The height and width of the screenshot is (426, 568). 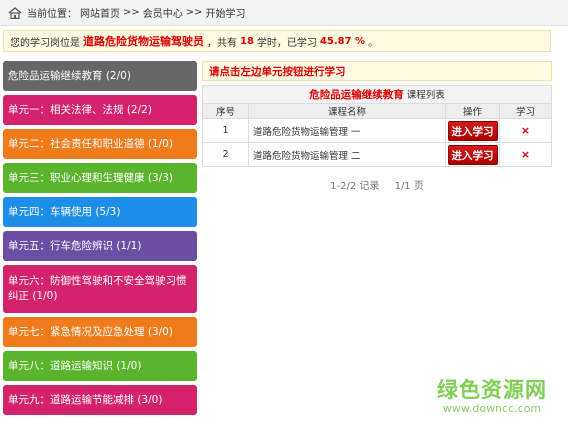 What do you see at coordinates (409, 186) in the screenshot?
I see `page-count: 1/1 页` at bounding box center [409, 186].